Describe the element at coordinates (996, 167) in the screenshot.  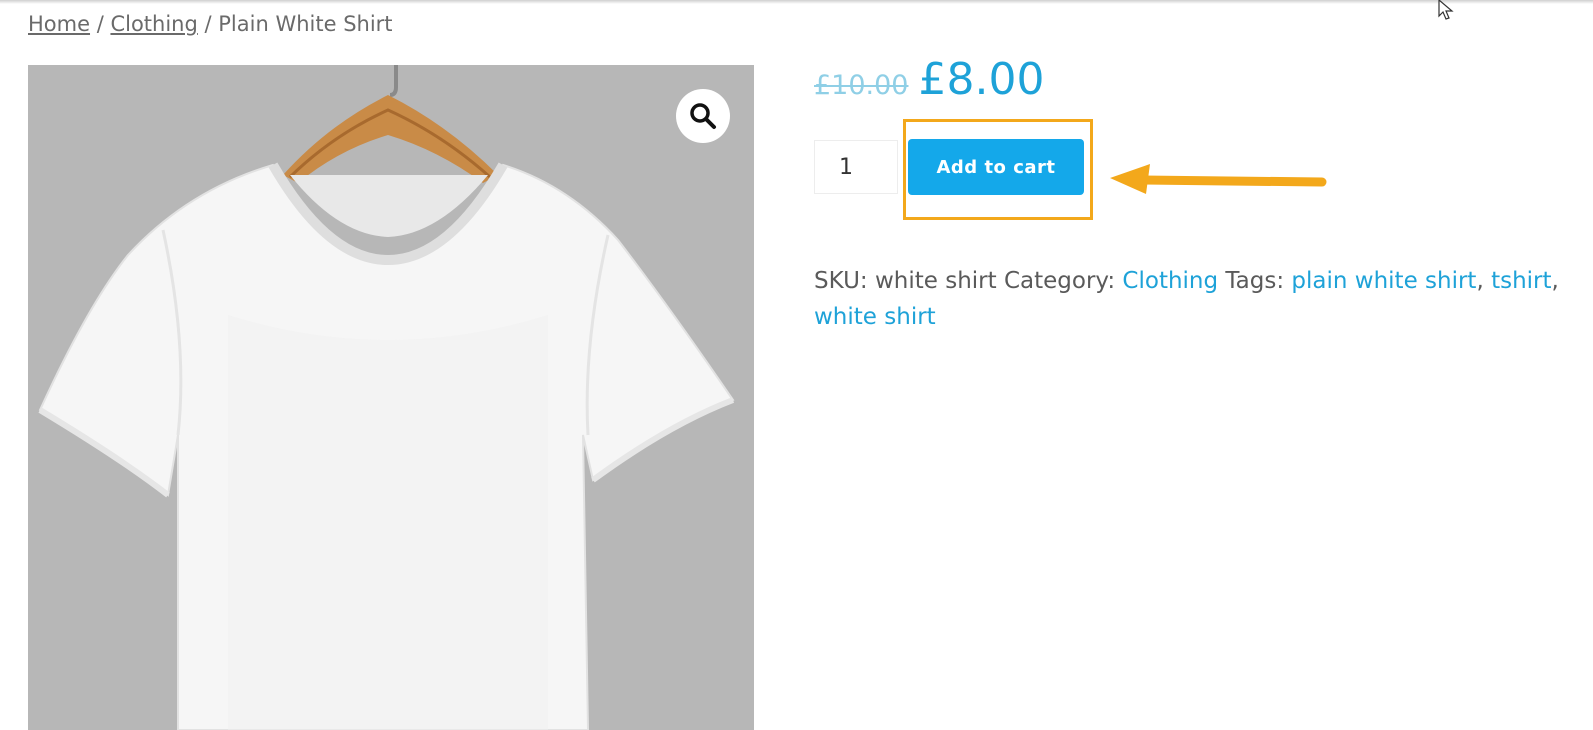
I see `add-to-cart-button: Add to cart` at that location.